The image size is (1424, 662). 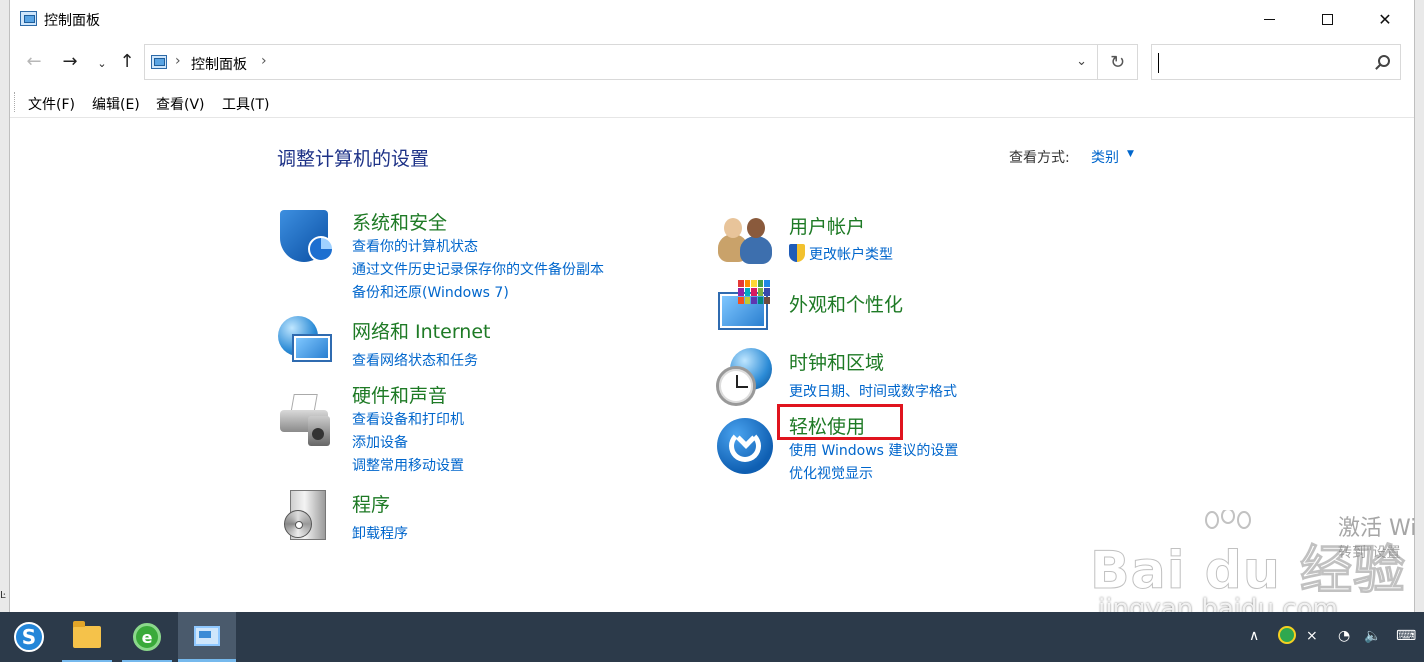 What do you see at coordinates (116, 104) in the screenshot?
I see `menu-edit: 编辑(E)` at bounding box center [116, 104].